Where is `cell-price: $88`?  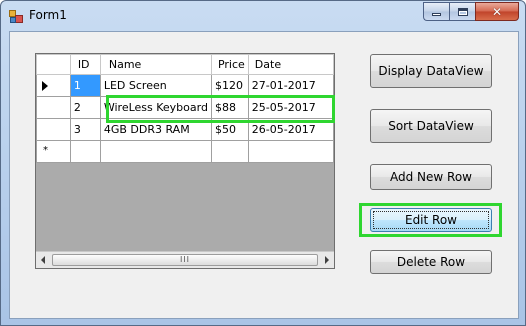 cell-price: $88 is located at coordinates (229, 107).